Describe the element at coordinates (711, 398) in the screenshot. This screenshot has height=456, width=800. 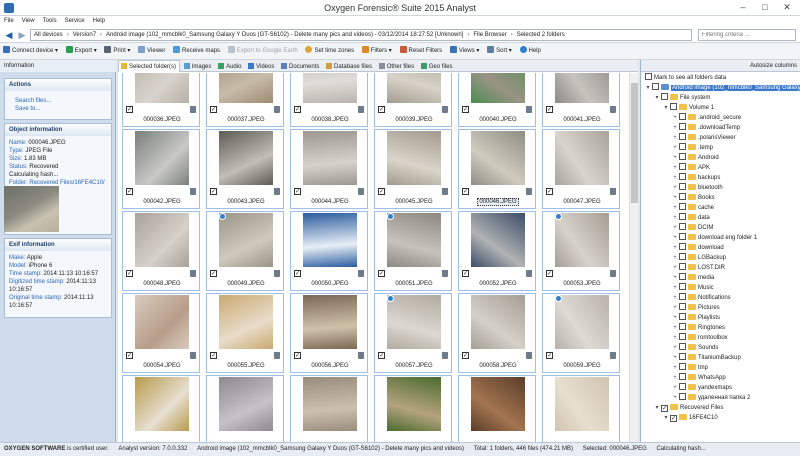
I see `tree-node: + удаленная папка 2` at that location.